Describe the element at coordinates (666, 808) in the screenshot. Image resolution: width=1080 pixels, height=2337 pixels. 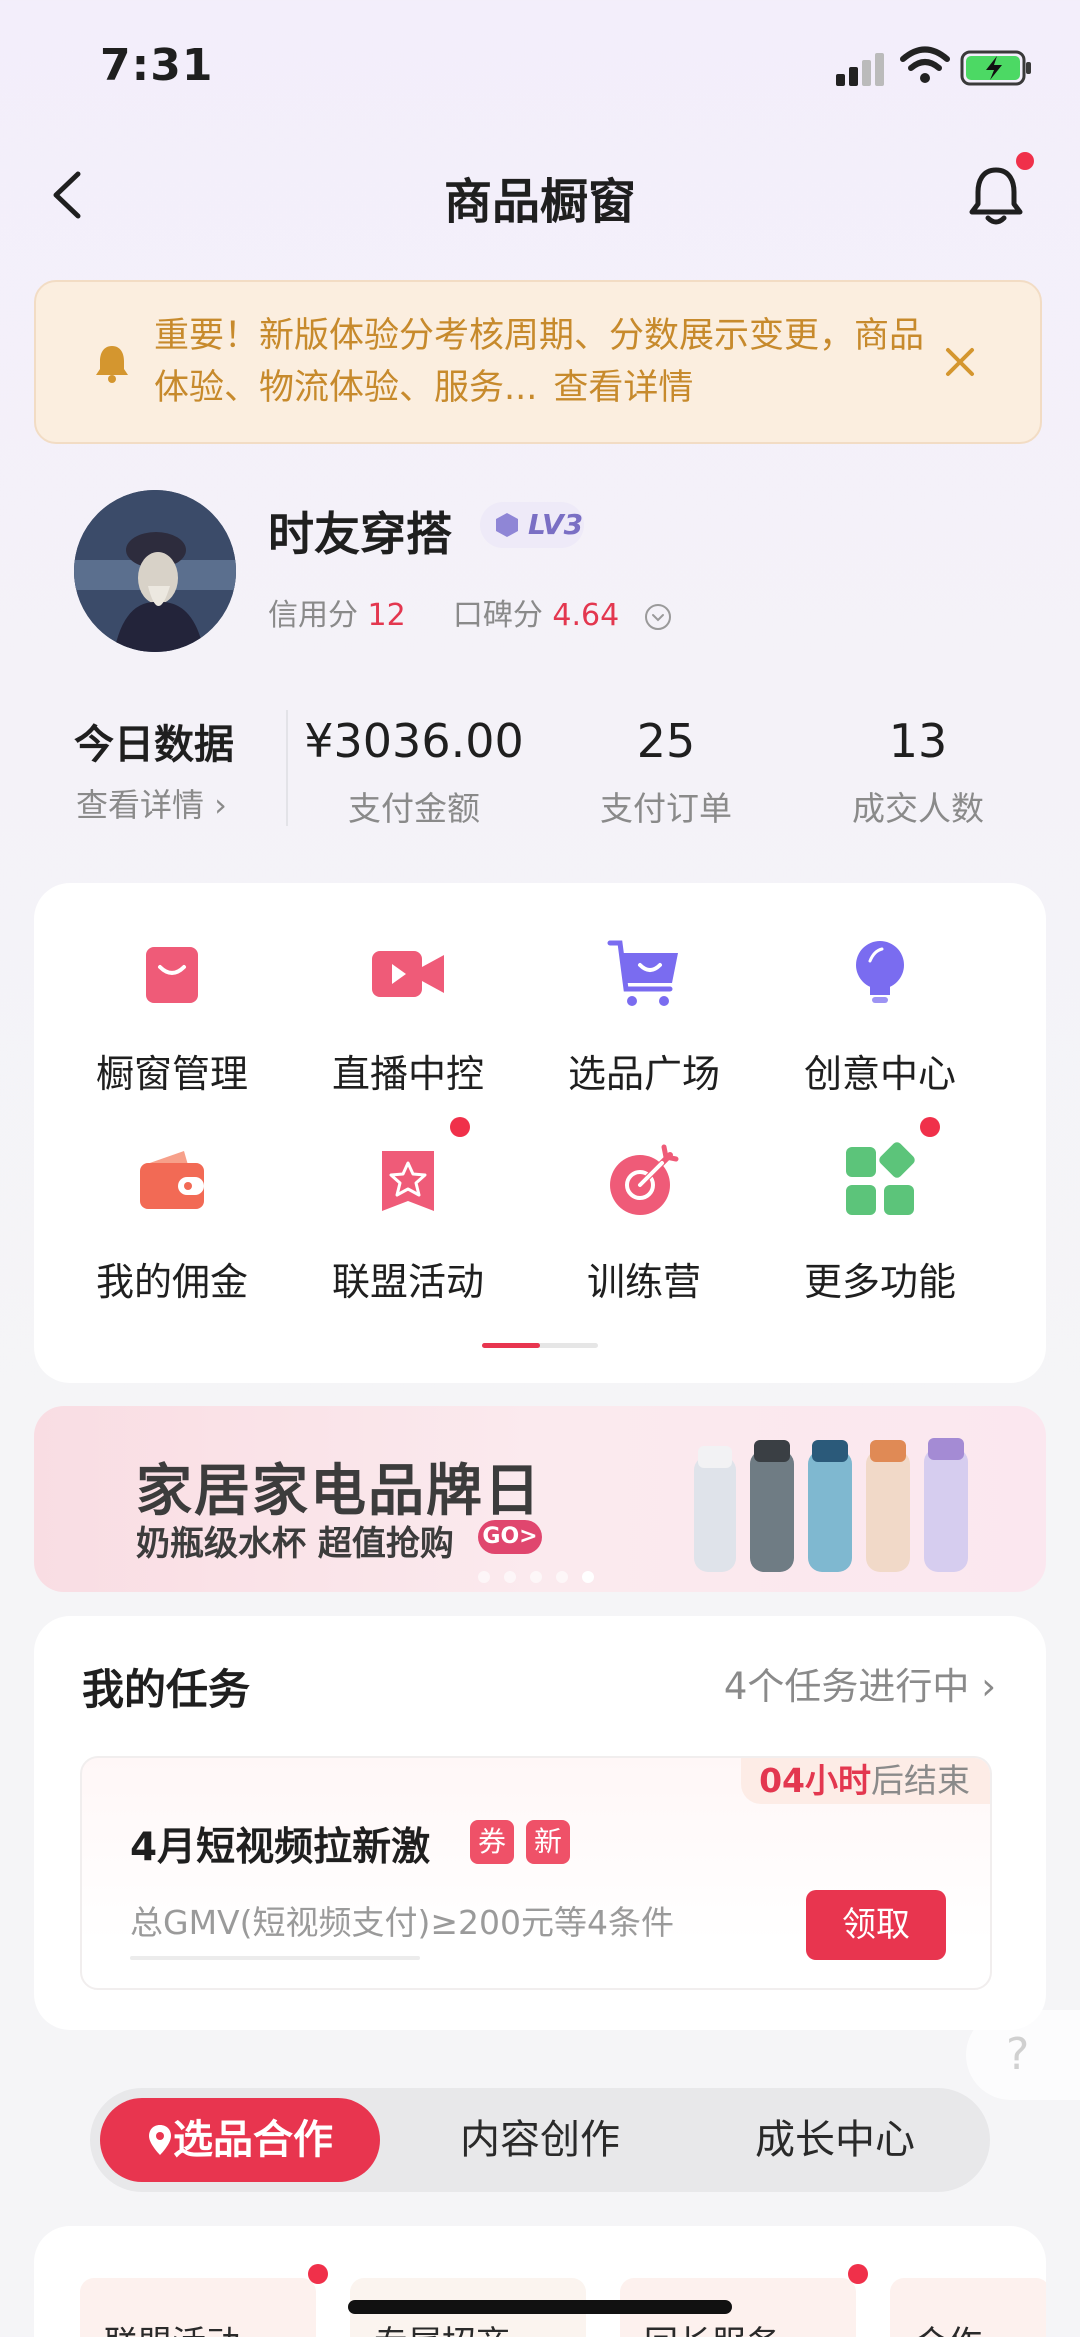
I see `metric-label: 支付订单` at that location.